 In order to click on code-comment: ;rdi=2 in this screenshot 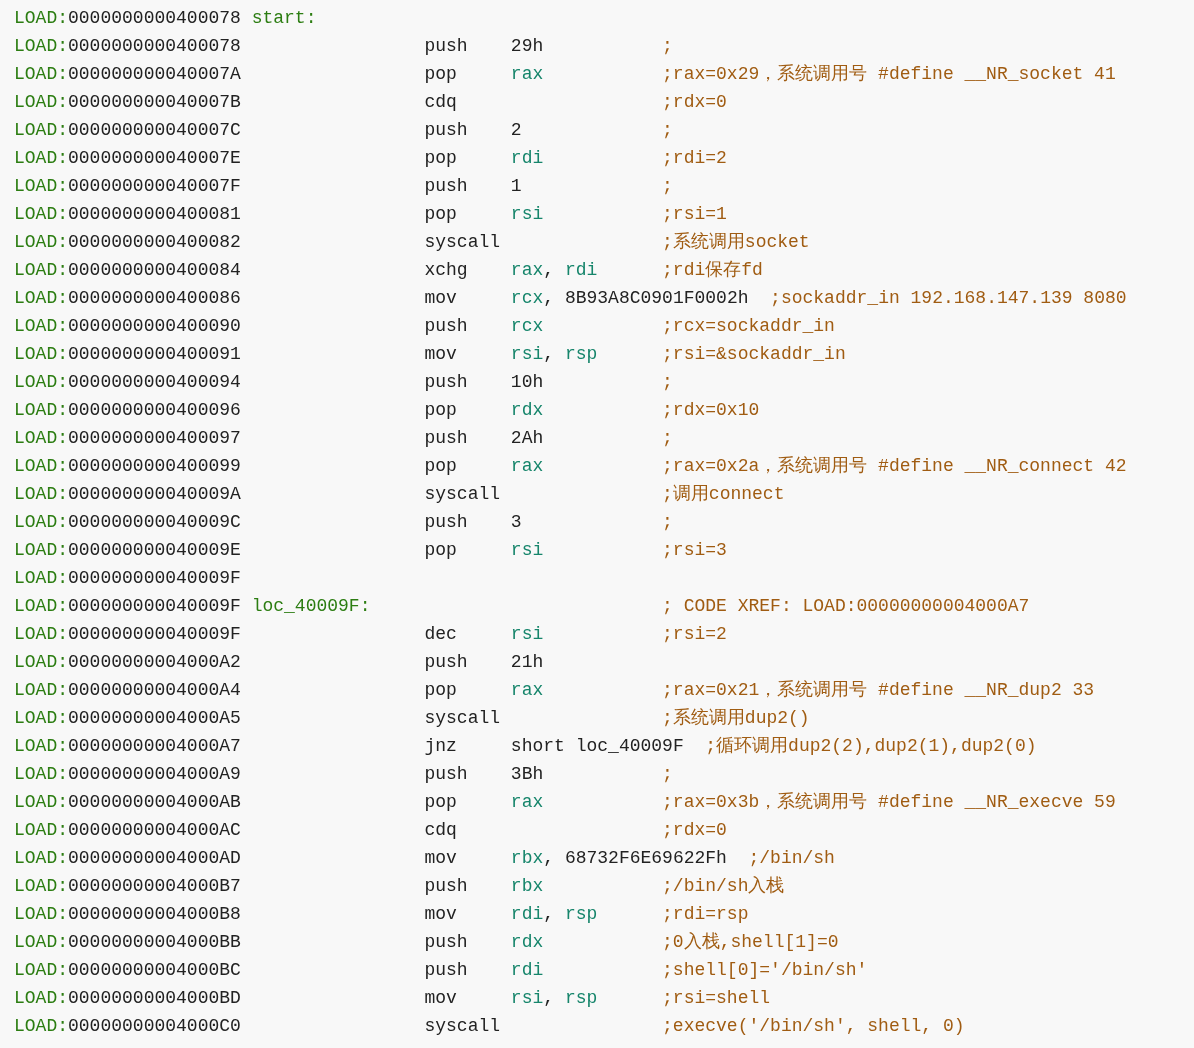, I will do `click(694, 158)`.